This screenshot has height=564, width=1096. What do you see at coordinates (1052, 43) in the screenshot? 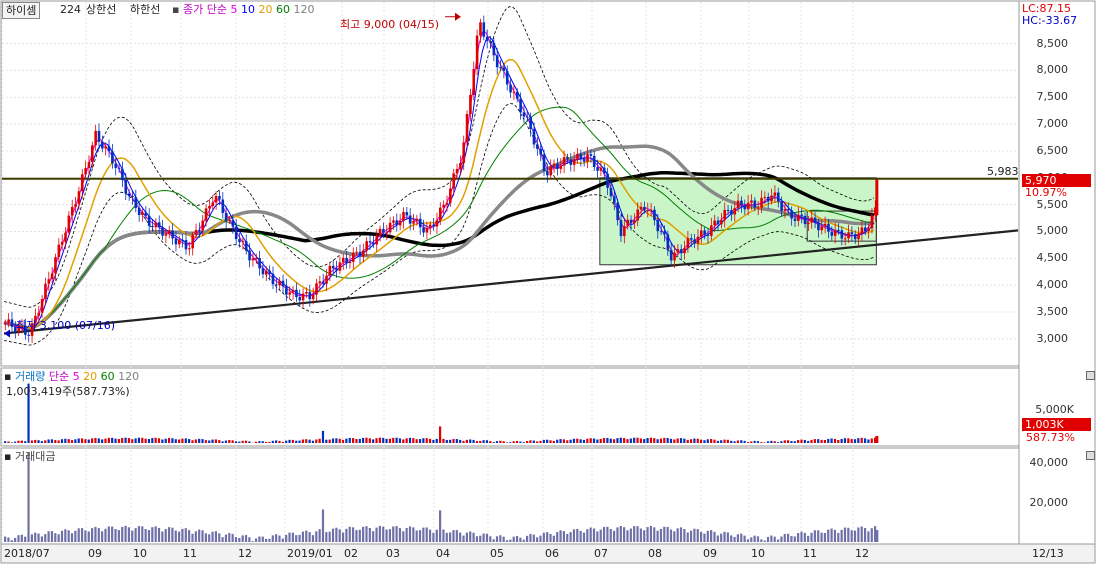
I see `price-y-tick: 8,500` at bounding box center [1052, 43].